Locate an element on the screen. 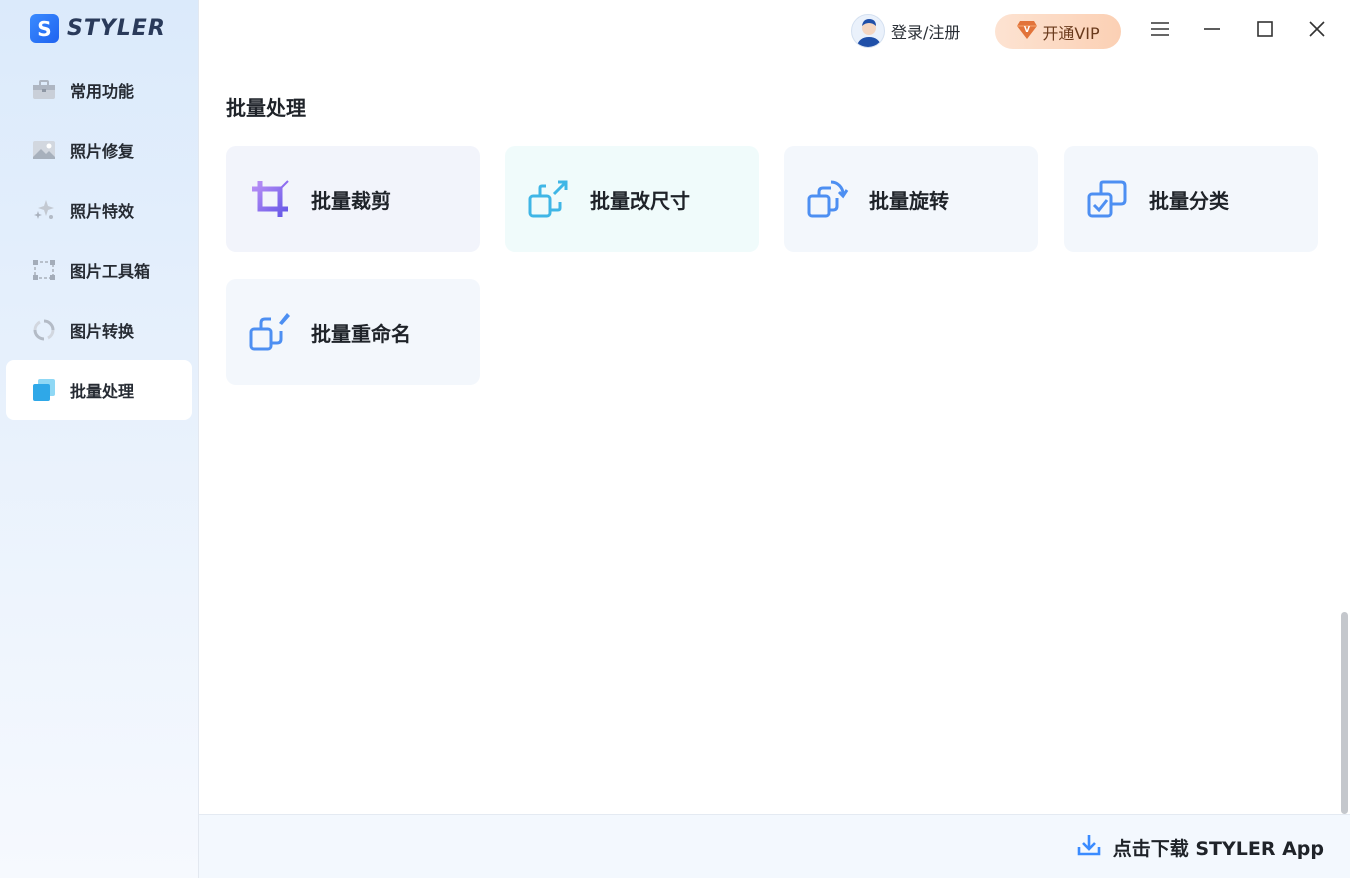 Image resolution: width=1350 pixels, height=878 pixels. login-button: 登录/注册 is located at coordinates (905, 31).